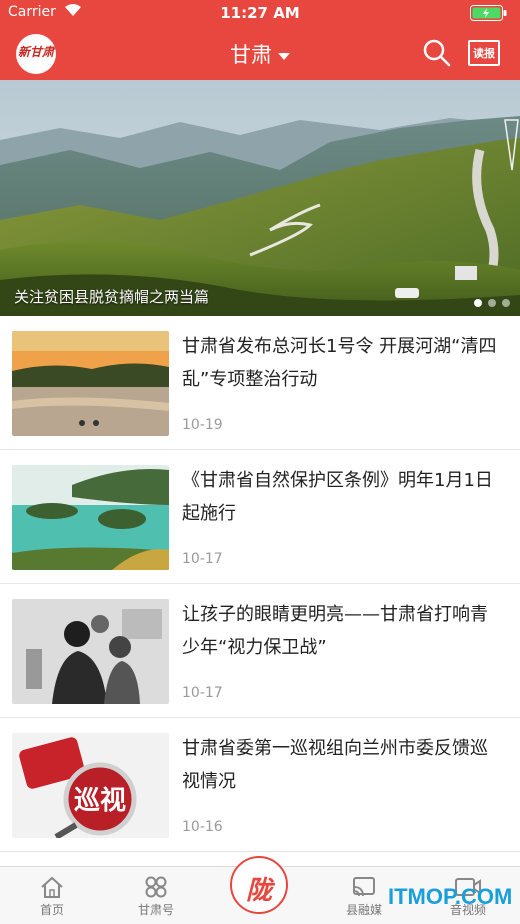  Describe the element at coordinates (112, 297) in the screenshot. I see `banner-caption: 关注贫困县脱贫摘帽之两当篇` at that location.